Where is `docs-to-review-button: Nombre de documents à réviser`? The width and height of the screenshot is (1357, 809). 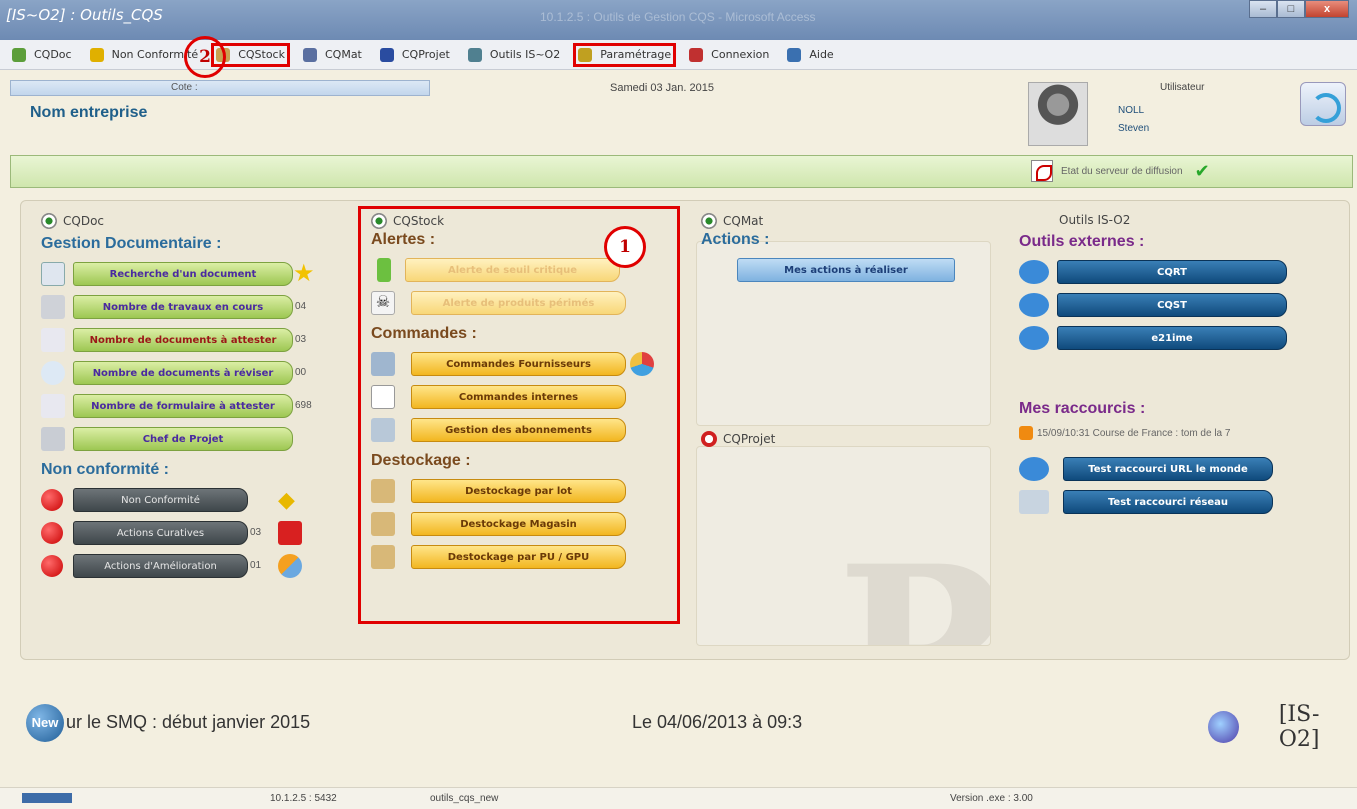
docs-to-review-button: Nombre de documents à réviser is located at coordinates (183, 372).